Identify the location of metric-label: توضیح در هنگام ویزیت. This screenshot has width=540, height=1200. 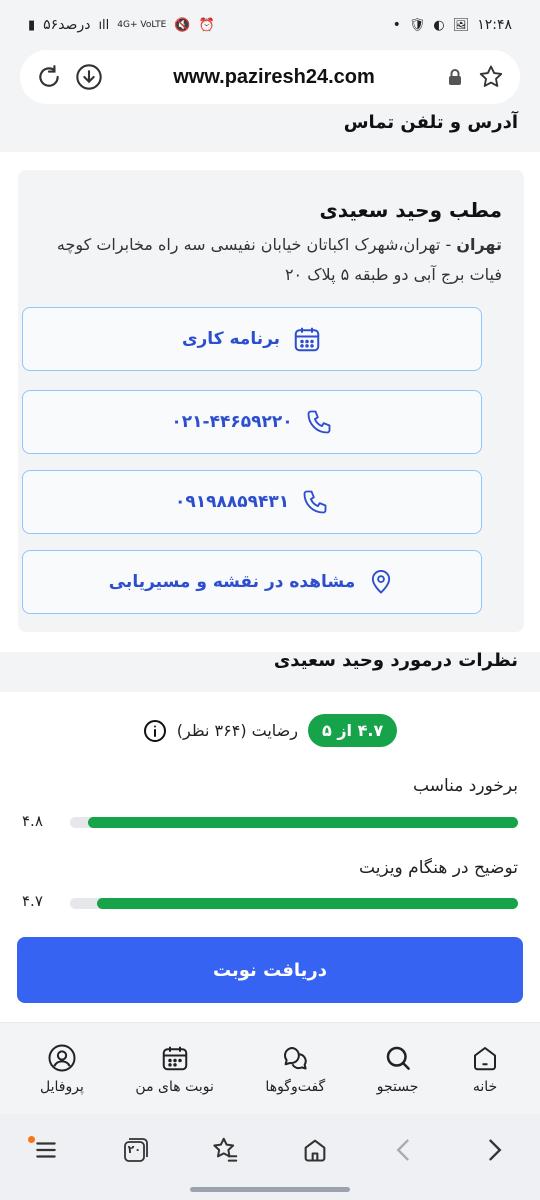
(438, 868).